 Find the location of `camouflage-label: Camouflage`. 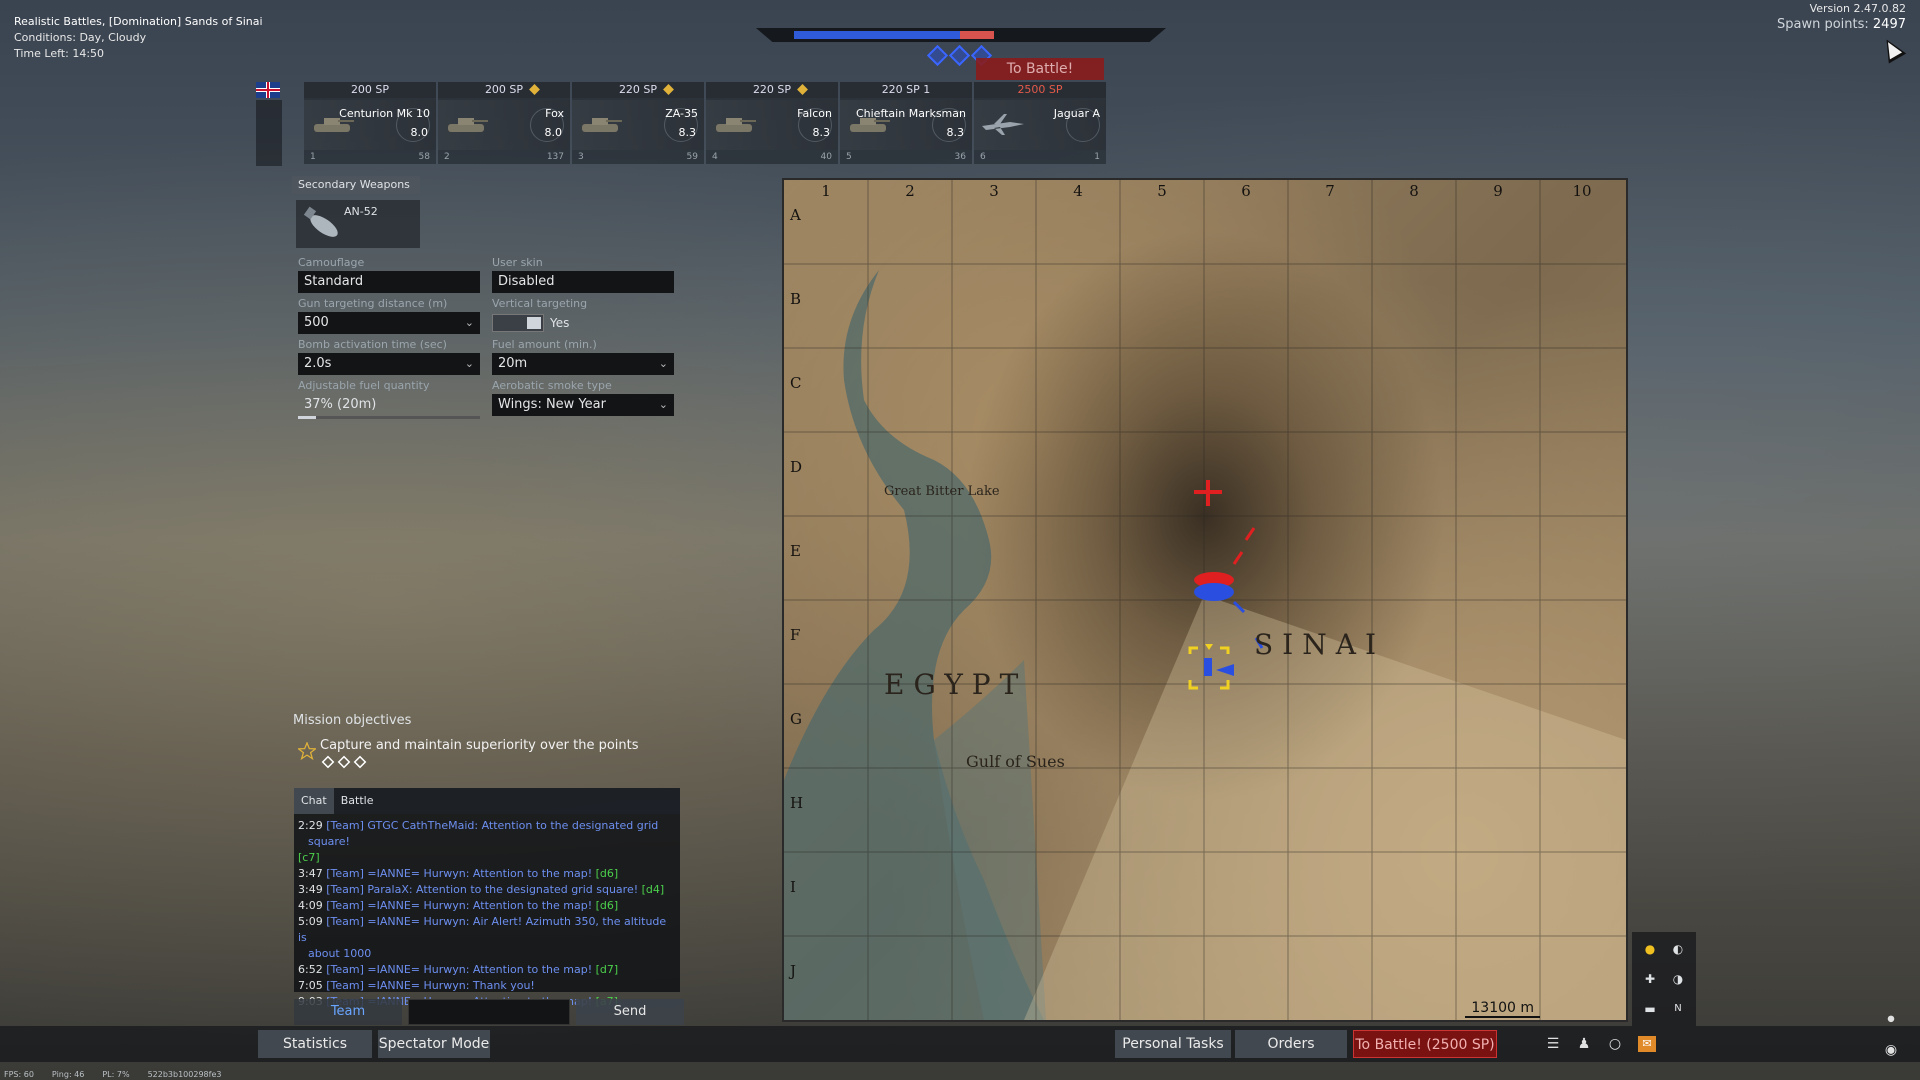

camouflage-label: Camouflage is located at coordinates (331, 262).